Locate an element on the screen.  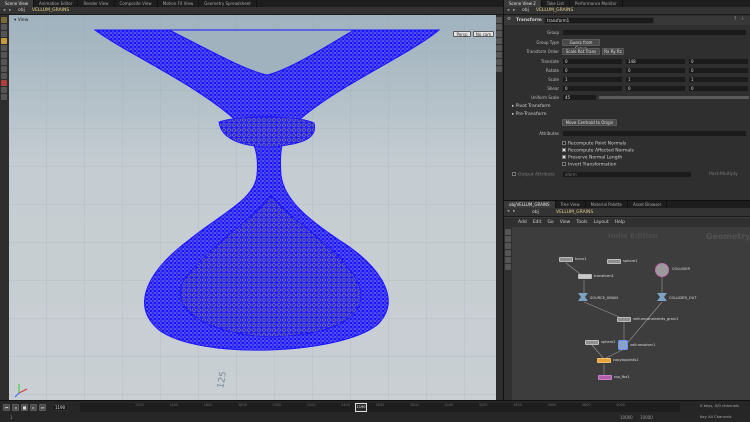
view-label: ▾ View is located at coordinates (21, 20).